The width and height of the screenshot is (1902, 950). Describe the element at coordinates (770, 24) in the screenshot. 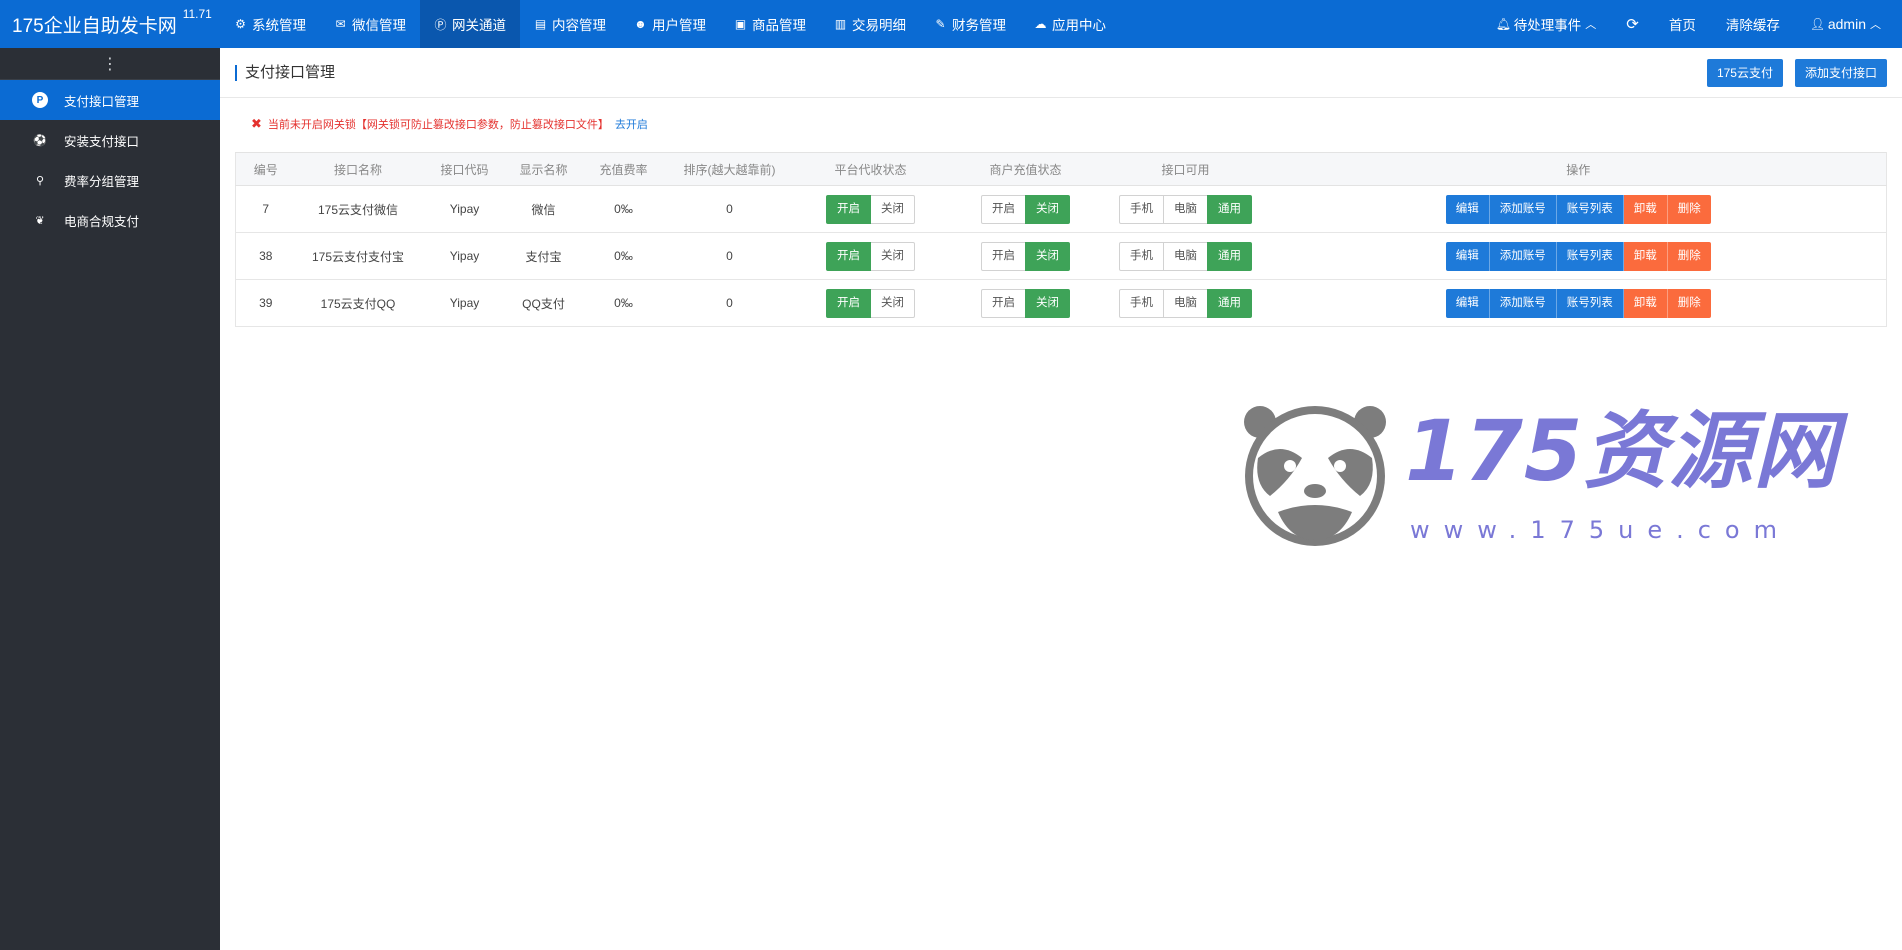

I see `nav-goods: ▣ 商品管理` at that location.